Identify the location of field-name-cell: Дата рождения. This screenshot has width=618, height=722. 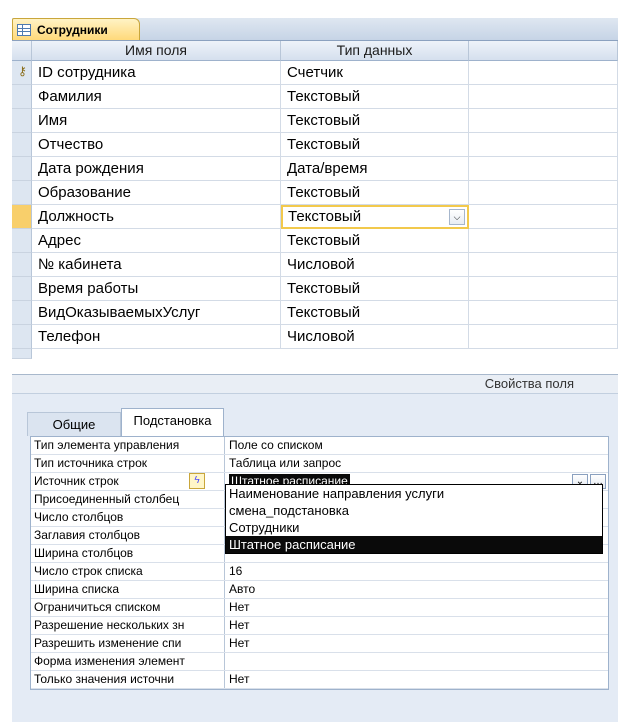
(156, 169).